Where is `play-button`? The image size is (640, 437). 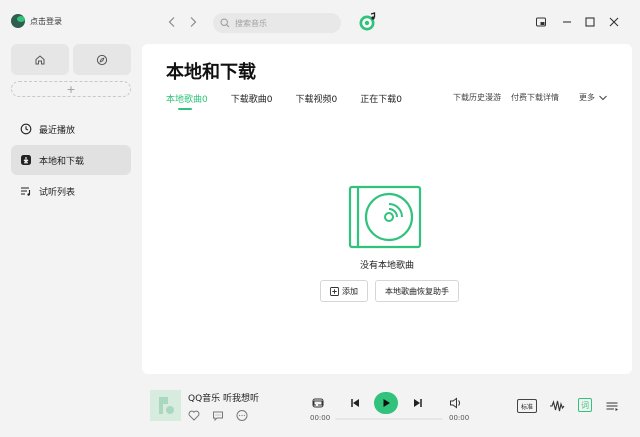 play-button is located at coordinates (386, 403).